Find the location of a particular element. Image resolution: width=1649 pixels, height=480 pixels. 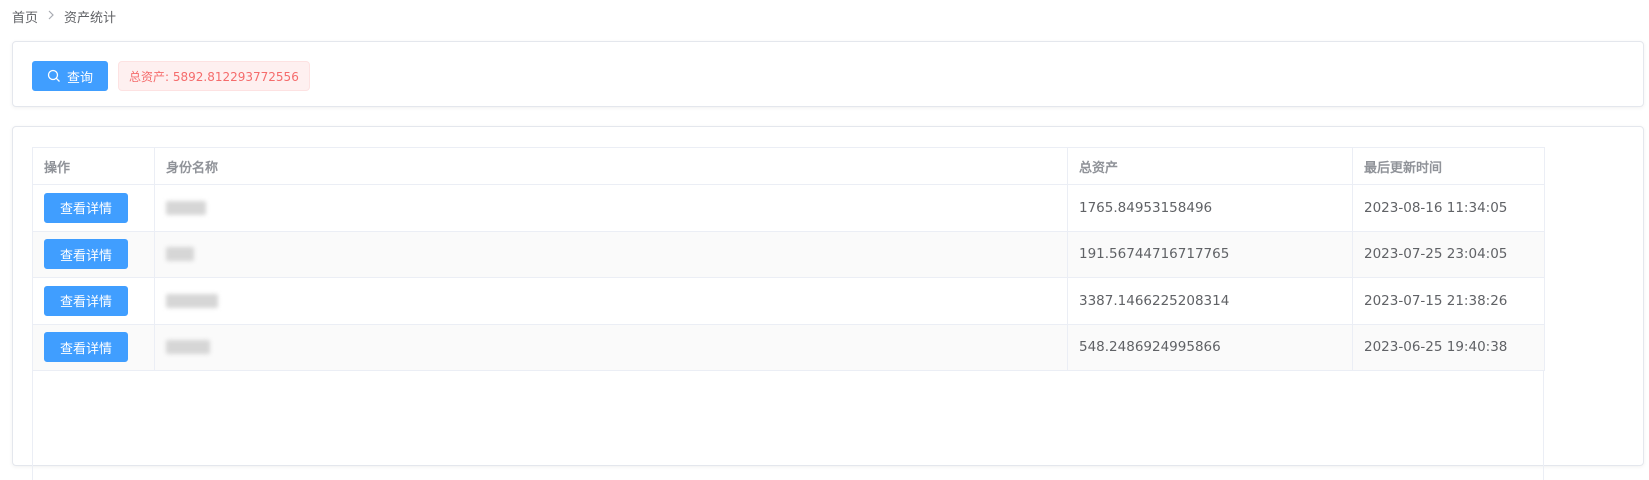

chevron-right-icon is located at coordinates (51, 16).